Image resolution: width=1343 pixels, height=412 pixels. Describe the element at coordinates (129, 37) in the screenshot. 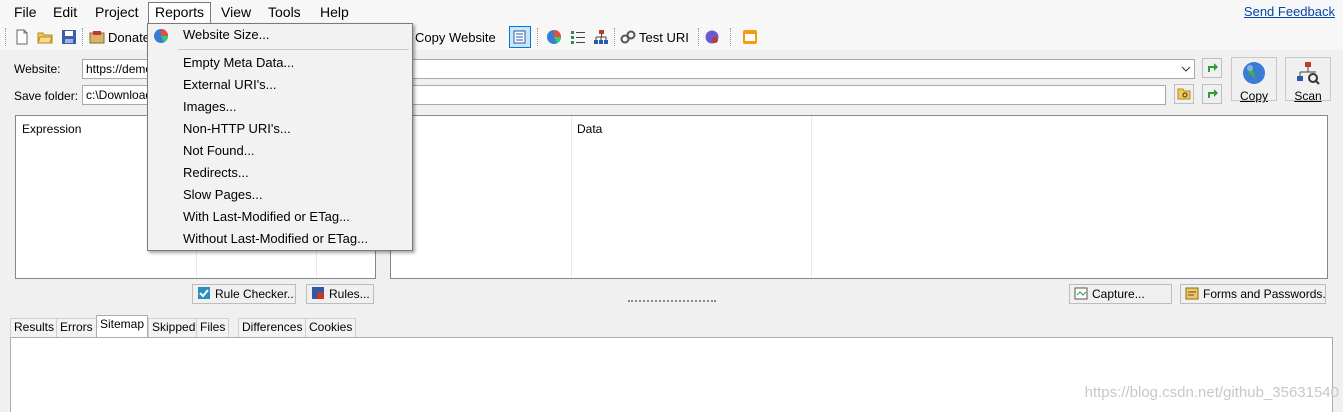

I see `donate-label: Donate` at that location.